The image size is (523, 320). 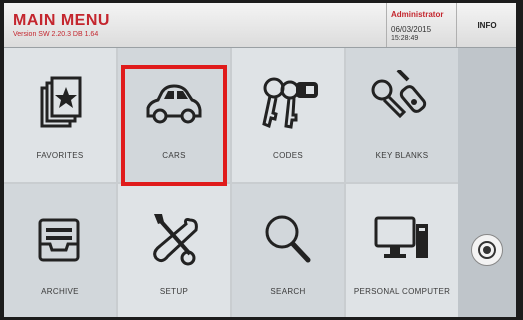 I want to click on favorites-tile: FAVORITES, so click(x=60, y=115).